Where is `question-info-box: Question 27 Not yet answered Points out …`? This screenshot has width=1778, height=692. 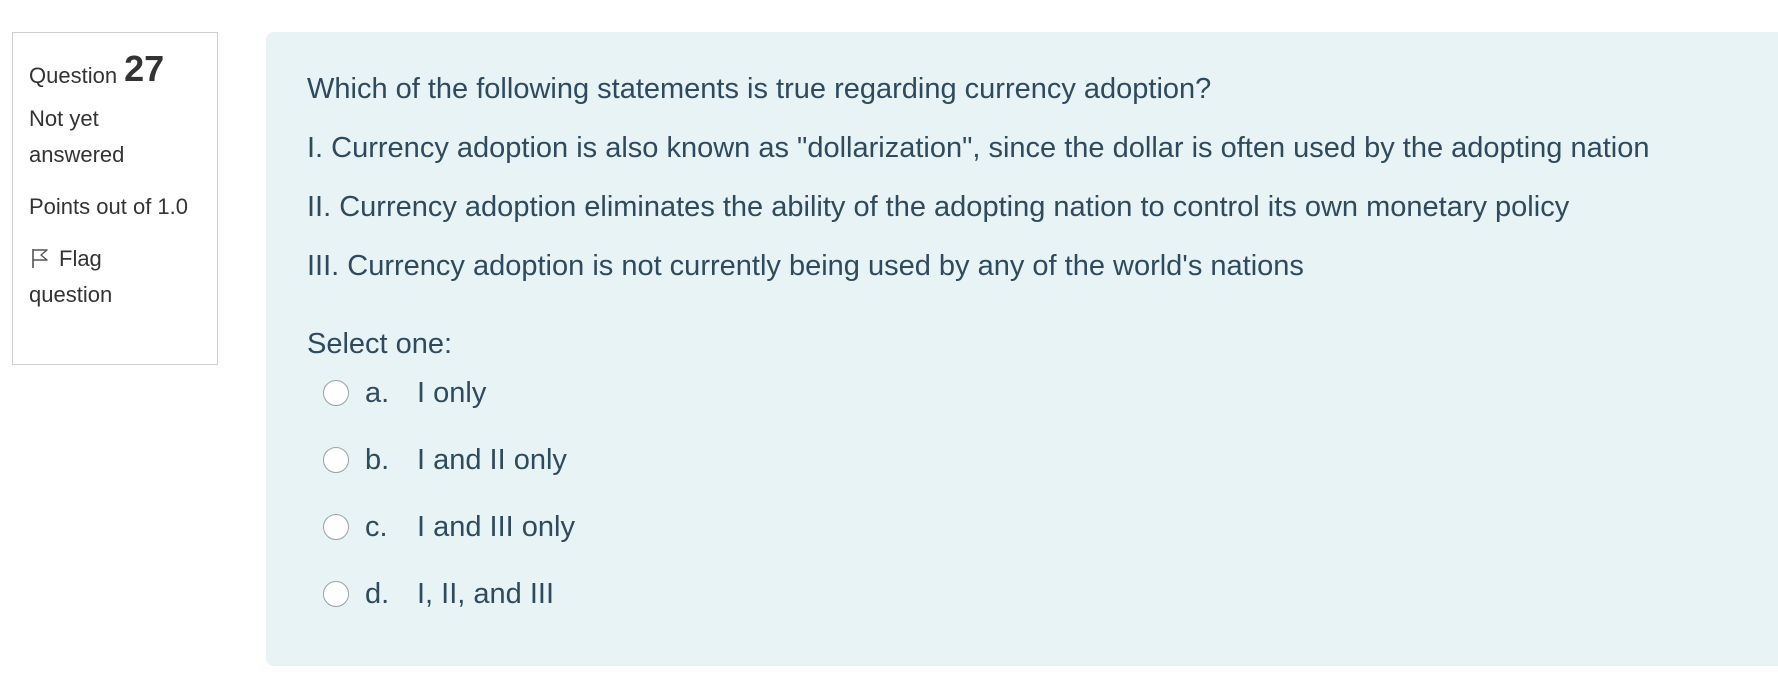
question-info-box: Question 27 Not yet answered Points out … is located at coordinates (115, 198).